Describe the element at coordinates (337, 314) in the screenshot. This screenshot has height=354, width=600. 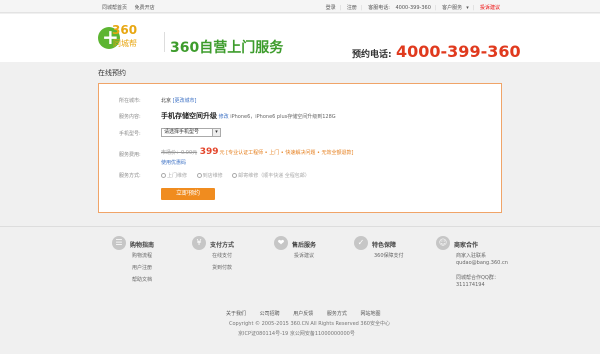
I see `service-link: 服务方式` at that location.